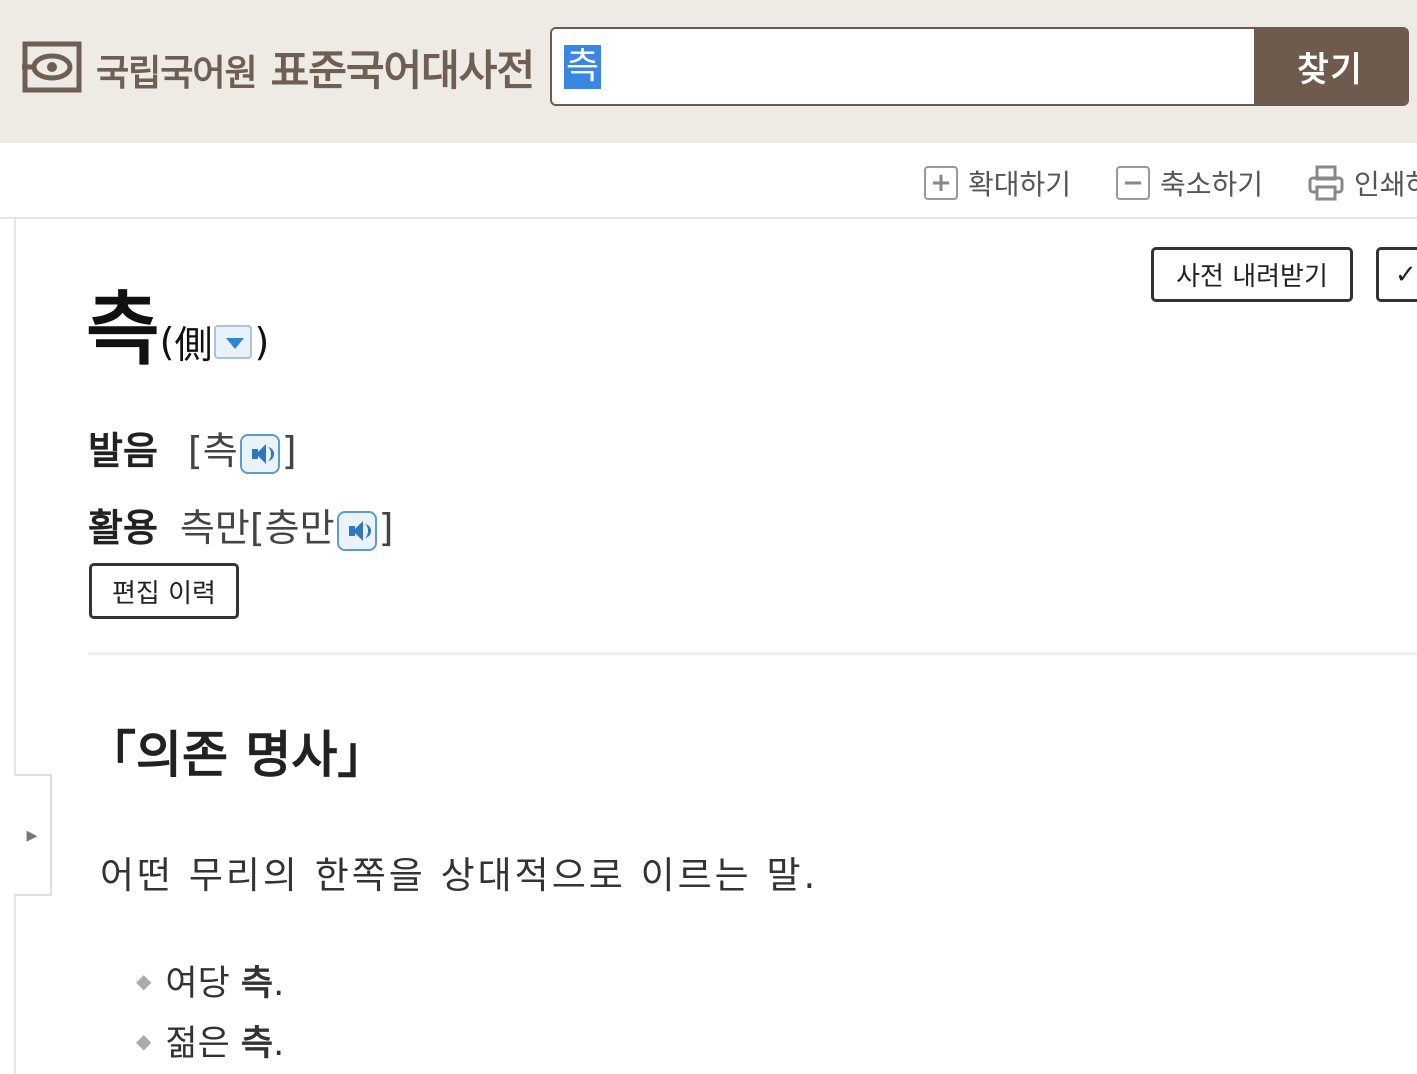  What do you see at coordinates (289, 451) in the screenshot?
I see `pronunciation-bracket: ]` at bounding box center [289, 451].